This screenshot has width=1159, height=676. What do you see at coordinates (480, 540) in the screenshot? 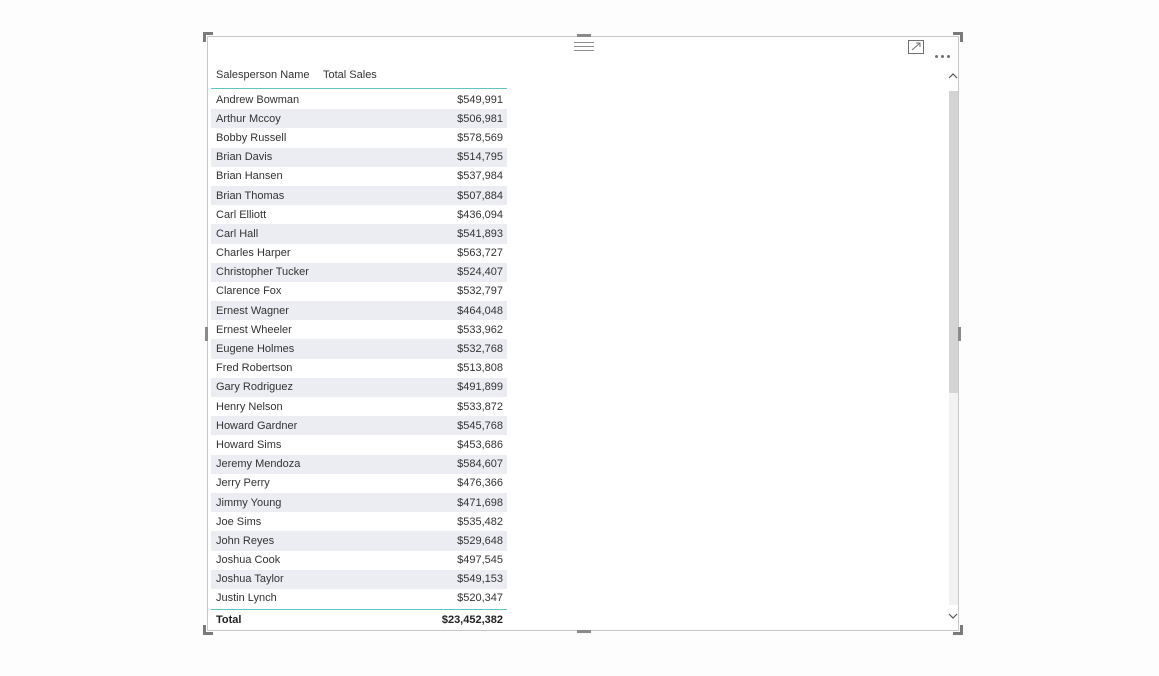
I see `cell-total-sales: $529,648` at bounding box center [480, 540].